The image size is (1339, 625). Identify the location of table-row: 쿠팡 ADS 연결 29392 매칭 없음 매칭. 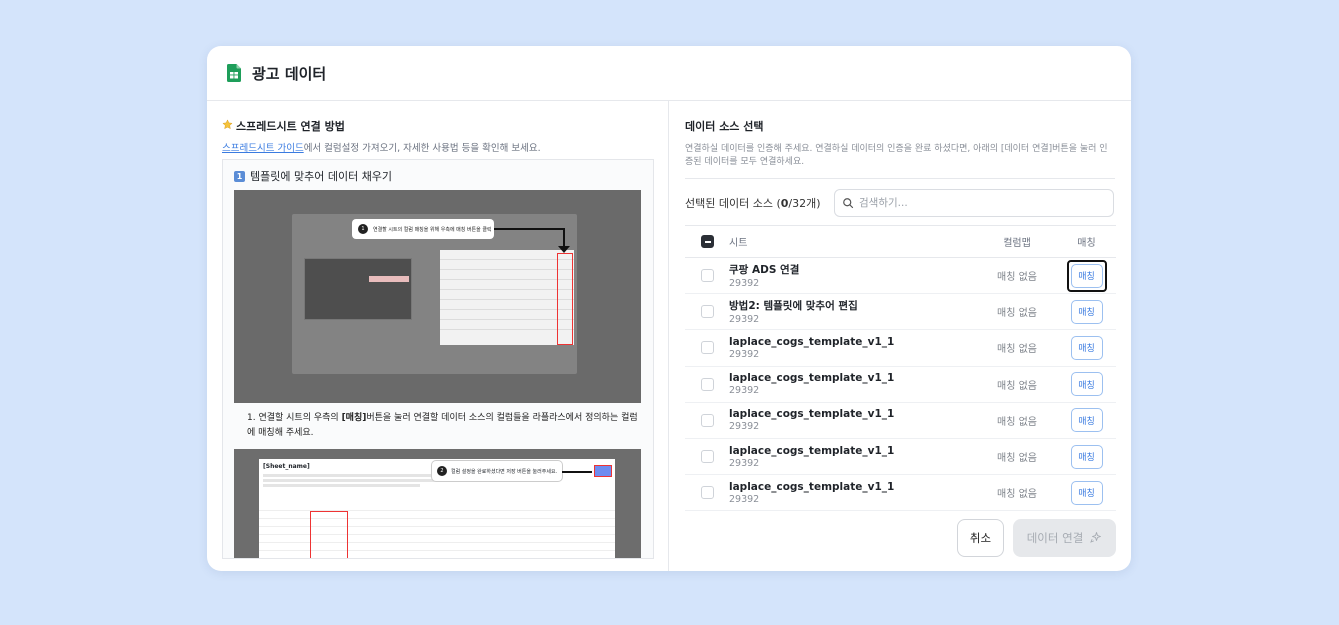
(900, 276).